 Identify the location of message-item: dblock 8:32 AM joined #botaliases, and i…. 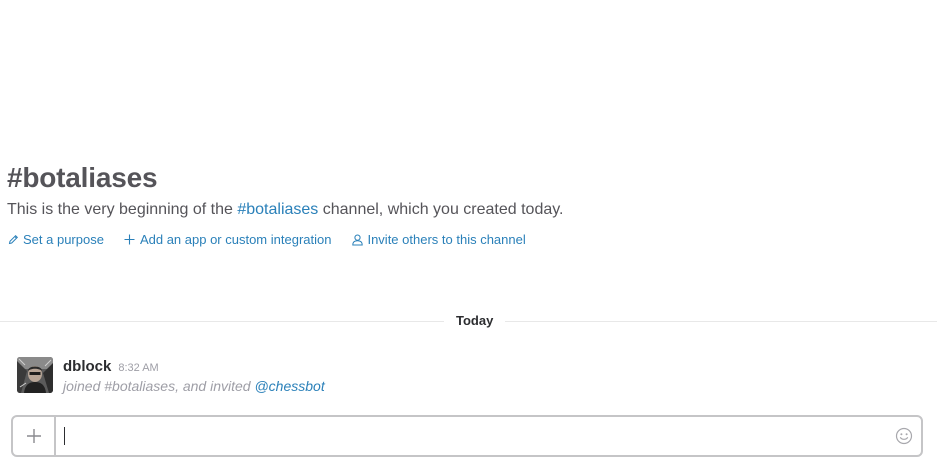
(467, 377).